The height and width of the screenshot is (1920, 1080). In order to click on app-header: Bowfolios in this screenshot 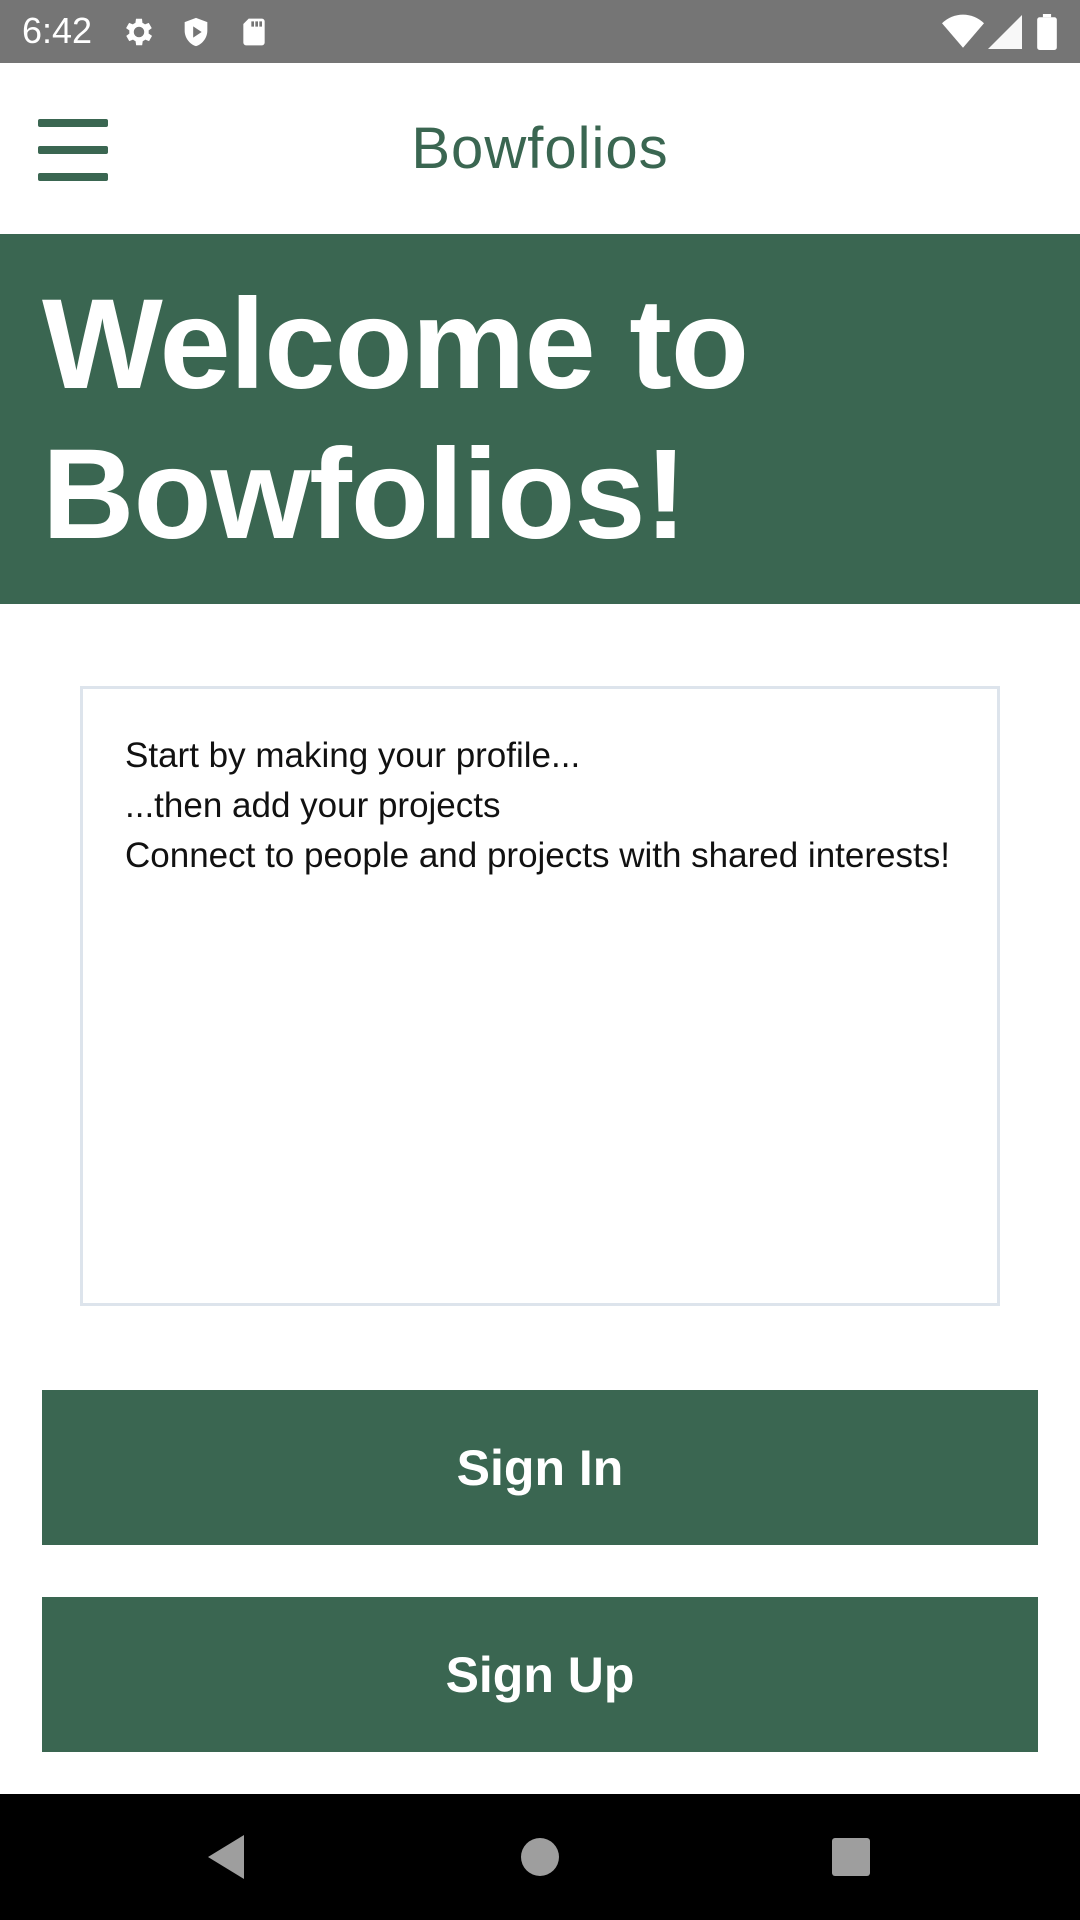, I will do `click(540, 148)`.